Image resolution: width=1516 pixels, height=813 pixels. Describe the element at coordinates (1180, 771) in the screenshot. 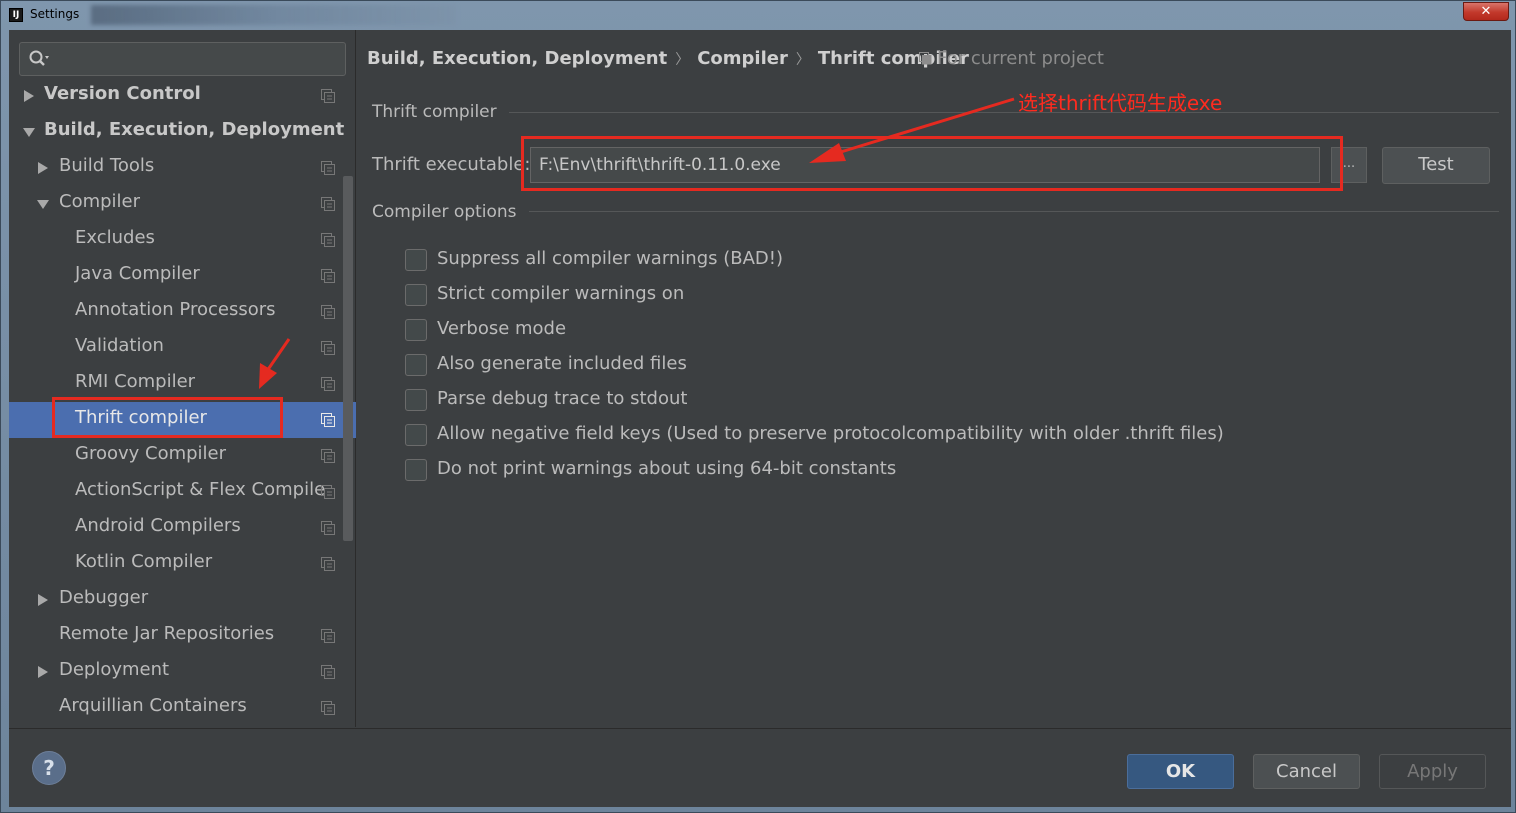

I see `ok-button: OK` at that location.